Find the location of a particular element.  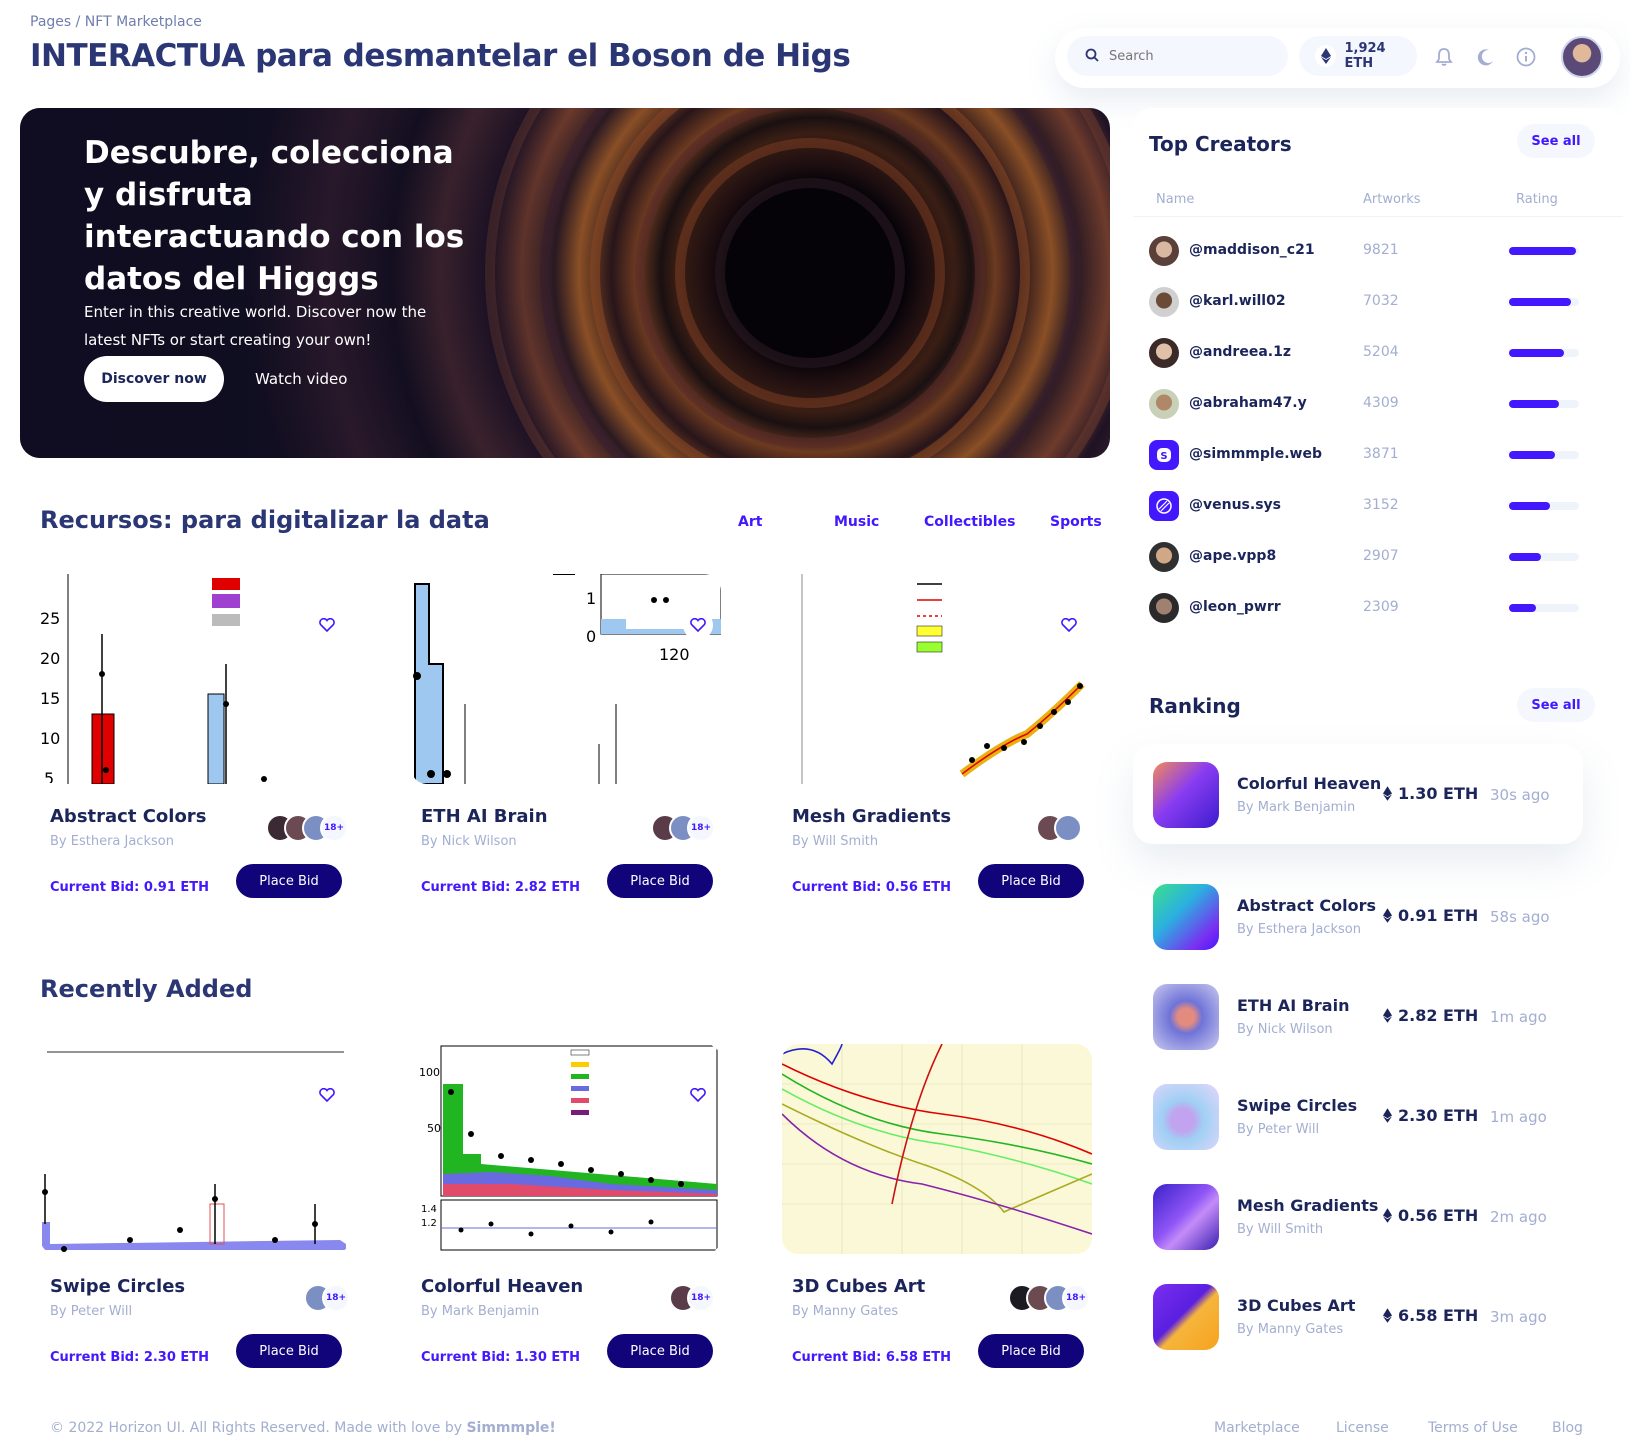

ranking-item-name: Colorful Heaven is located at coordinates (1309, 783).